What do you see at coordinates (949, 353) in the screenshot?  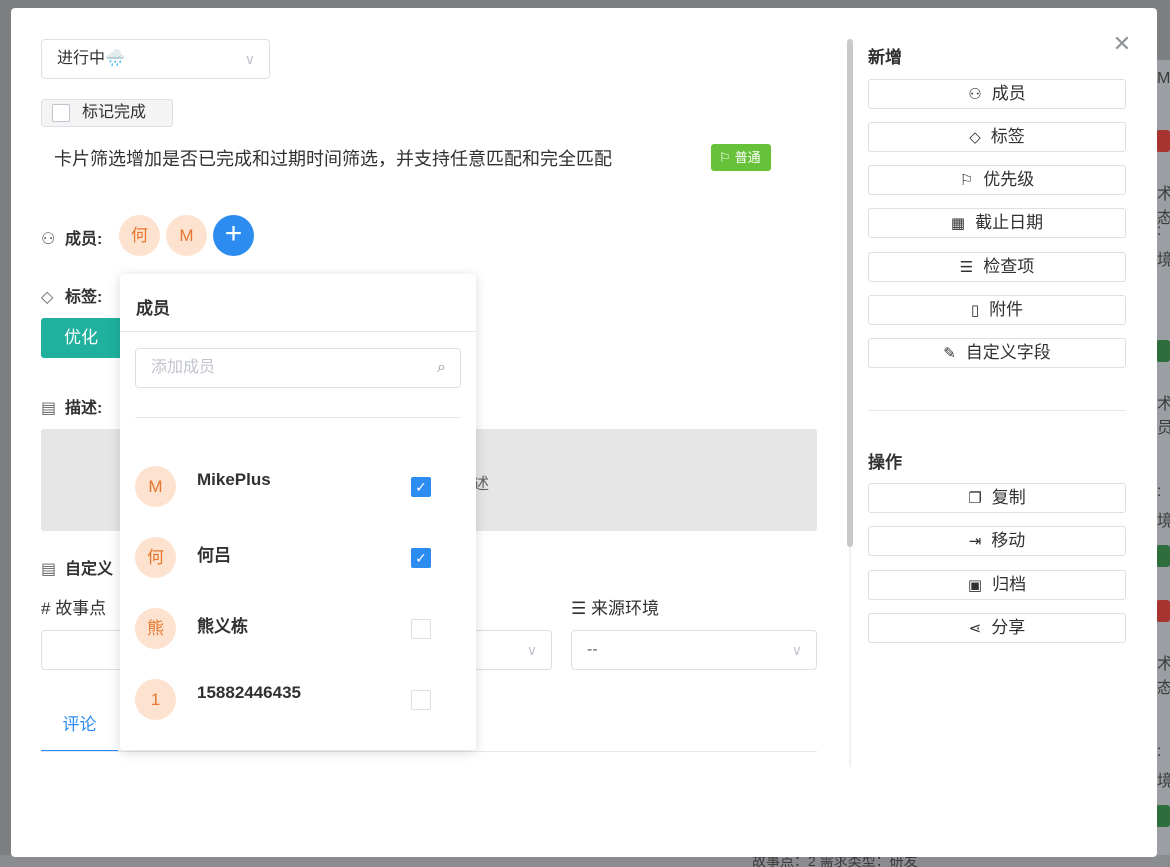 I see `edit-icon: ✎` at bounding box center [949, 353].